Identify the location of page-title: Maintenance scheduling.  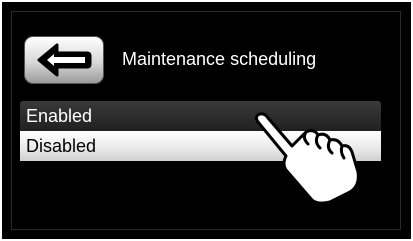
(219, 59).